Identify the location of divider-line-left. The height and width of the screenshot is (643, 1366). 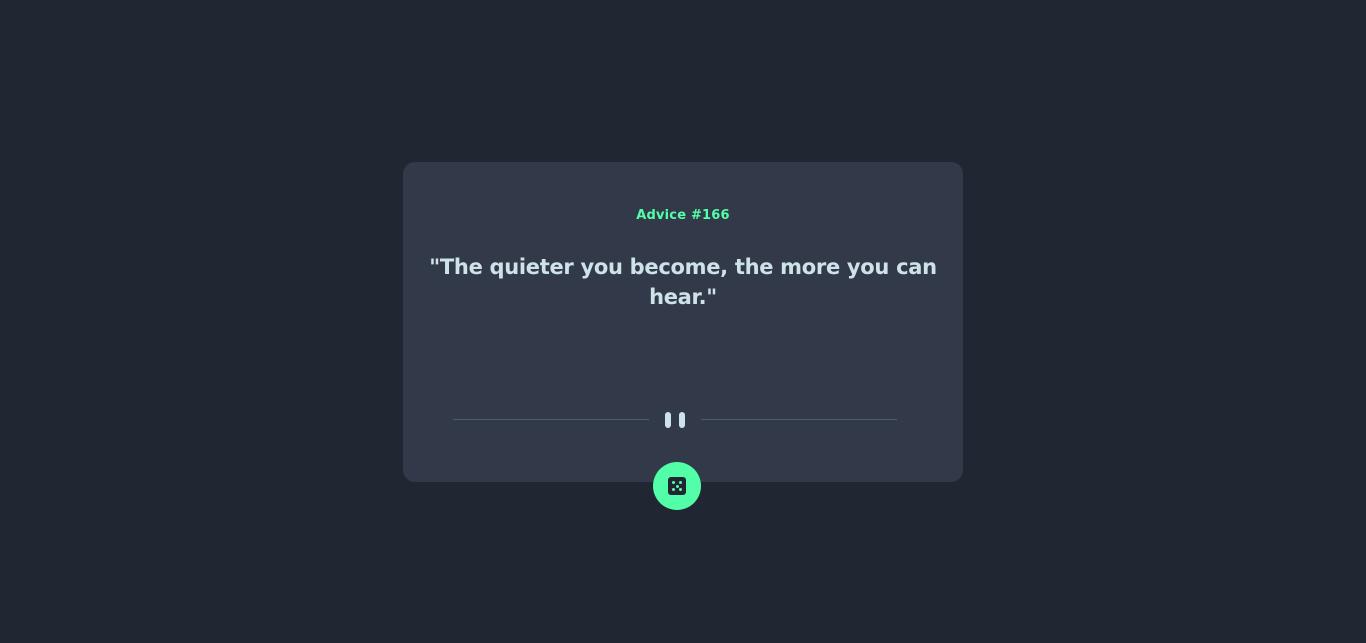
(551, 419).